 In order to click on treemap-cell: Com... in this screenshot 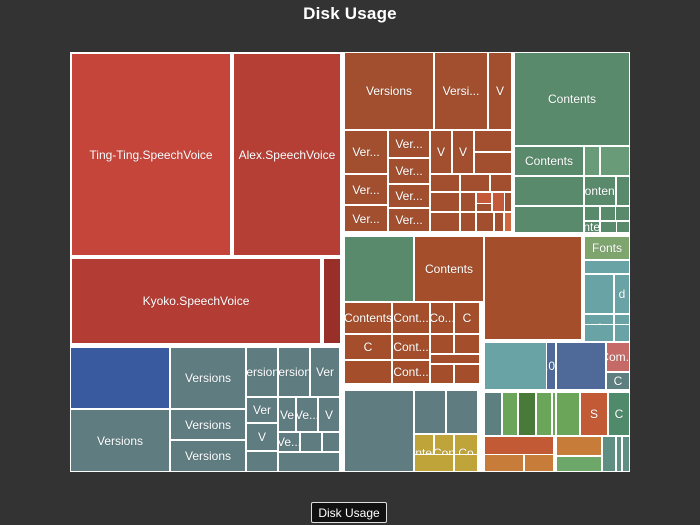, I will do `click(618, 357)`.